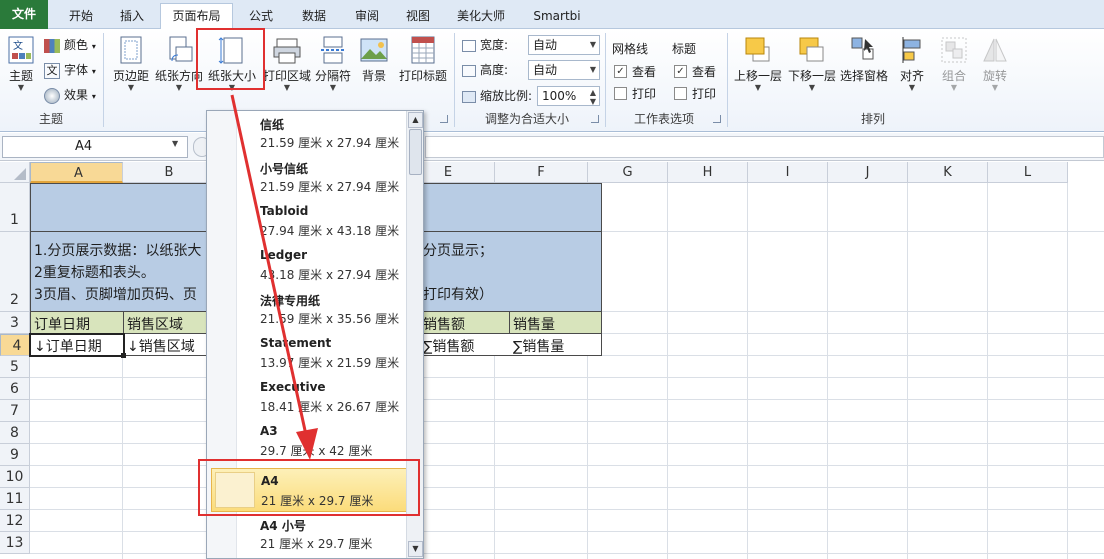 Image resolution: width=1104 pixels, height=559 pixels. What do you see at coordinates (1028, 172) in the screenshot?
I see `column-header-l: L` at bounding box center [1028, 172].